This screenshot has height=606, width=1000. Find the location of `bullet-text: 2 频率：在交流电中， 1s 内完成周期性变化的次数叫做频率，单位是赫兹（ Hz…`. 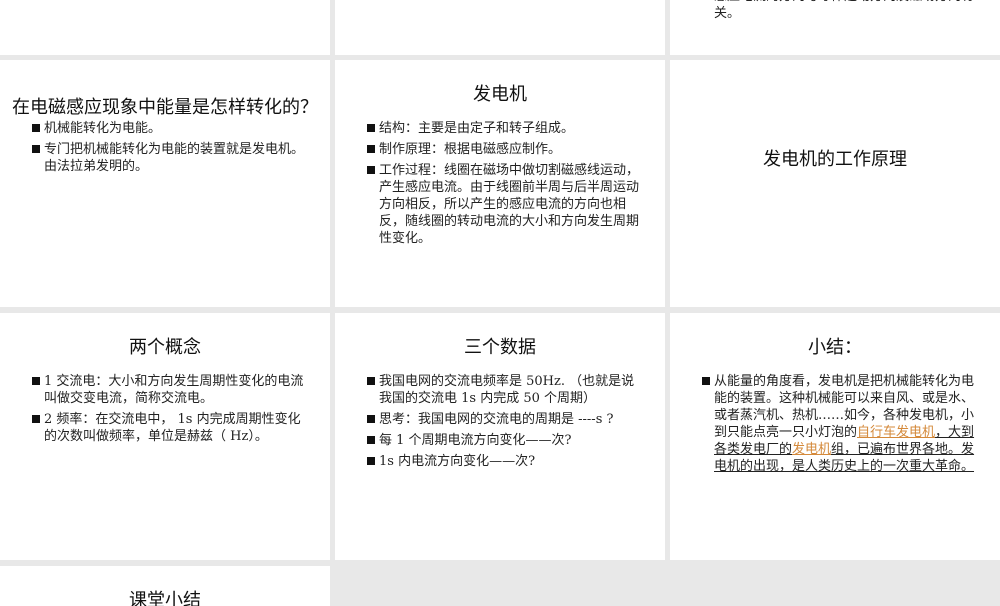

bullet-text: 2 频率：在交流电中， 1s 内完成周期性变化的次数叫做频率，单位是赫兹（ Hz… is located at coordinates (172, 428).